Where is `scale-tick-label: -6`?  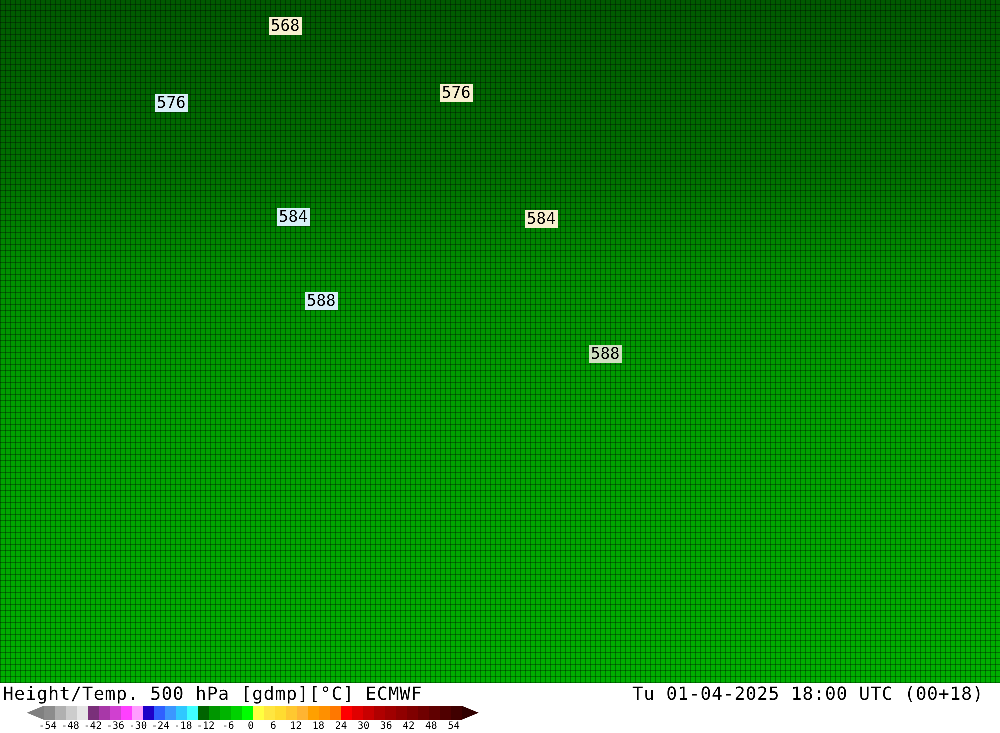
scale-tick-label: -6 is located at coordinates (228, 727).